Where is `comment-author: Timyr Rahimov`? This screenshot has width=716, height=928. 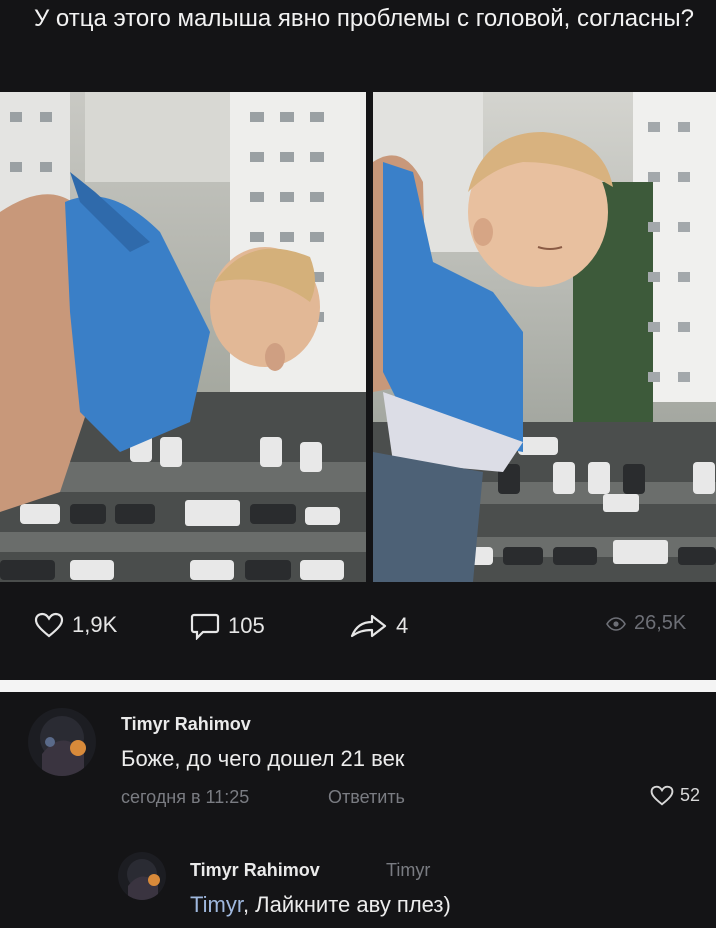
comment-author: Timyr Rahimov is located at coordinates (186, 724).